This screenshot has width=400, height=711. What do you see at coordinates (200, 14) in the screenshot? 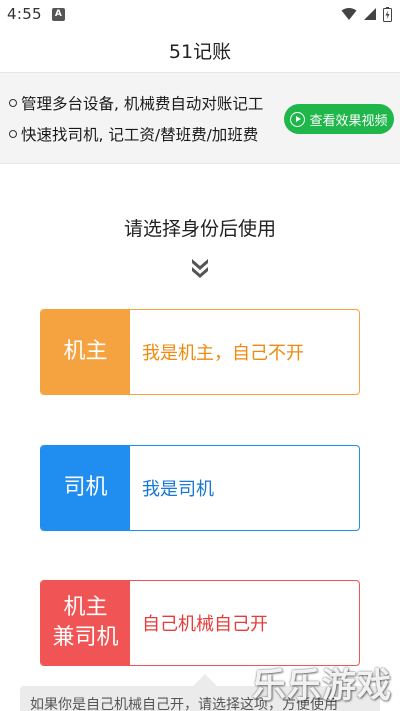
I see `status-bar: 4:55 A` at bounding box center [200, 14].